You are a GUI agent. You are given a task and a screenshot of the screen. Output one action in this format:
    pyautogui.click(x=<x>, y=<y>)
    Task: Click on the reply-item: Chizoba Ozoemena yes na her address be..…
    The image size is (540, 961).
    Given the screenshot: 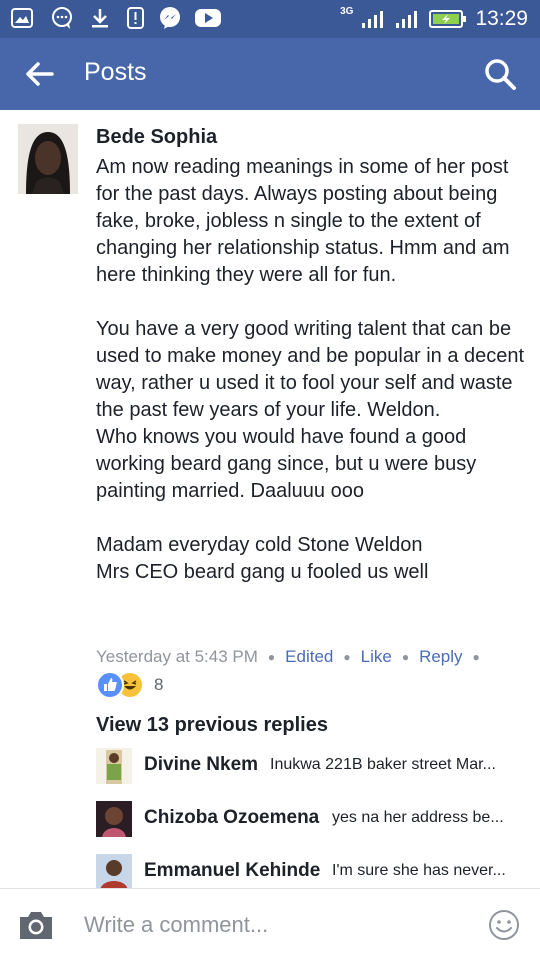 What is the action you would take?
    pyautogui.click(x=316, y=821)
    